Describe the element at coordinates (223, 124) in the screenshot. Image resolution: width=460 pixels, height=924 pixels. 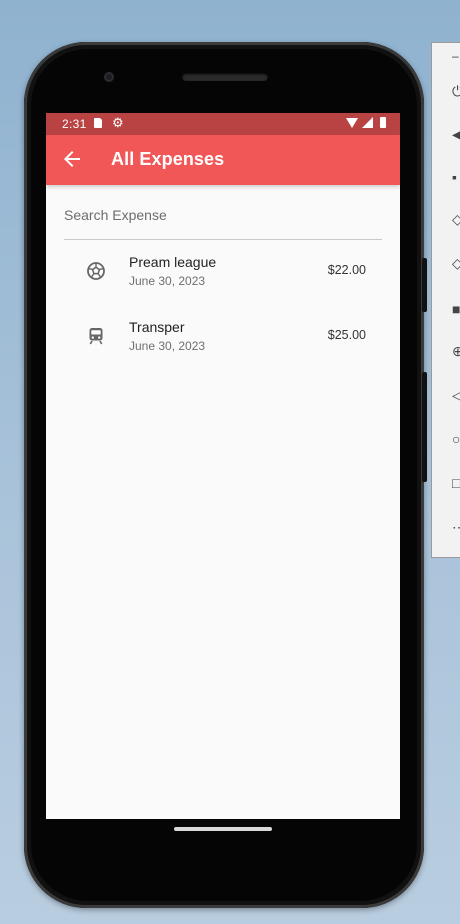
I see `status-bar: 2:31 ⚙` at that location.